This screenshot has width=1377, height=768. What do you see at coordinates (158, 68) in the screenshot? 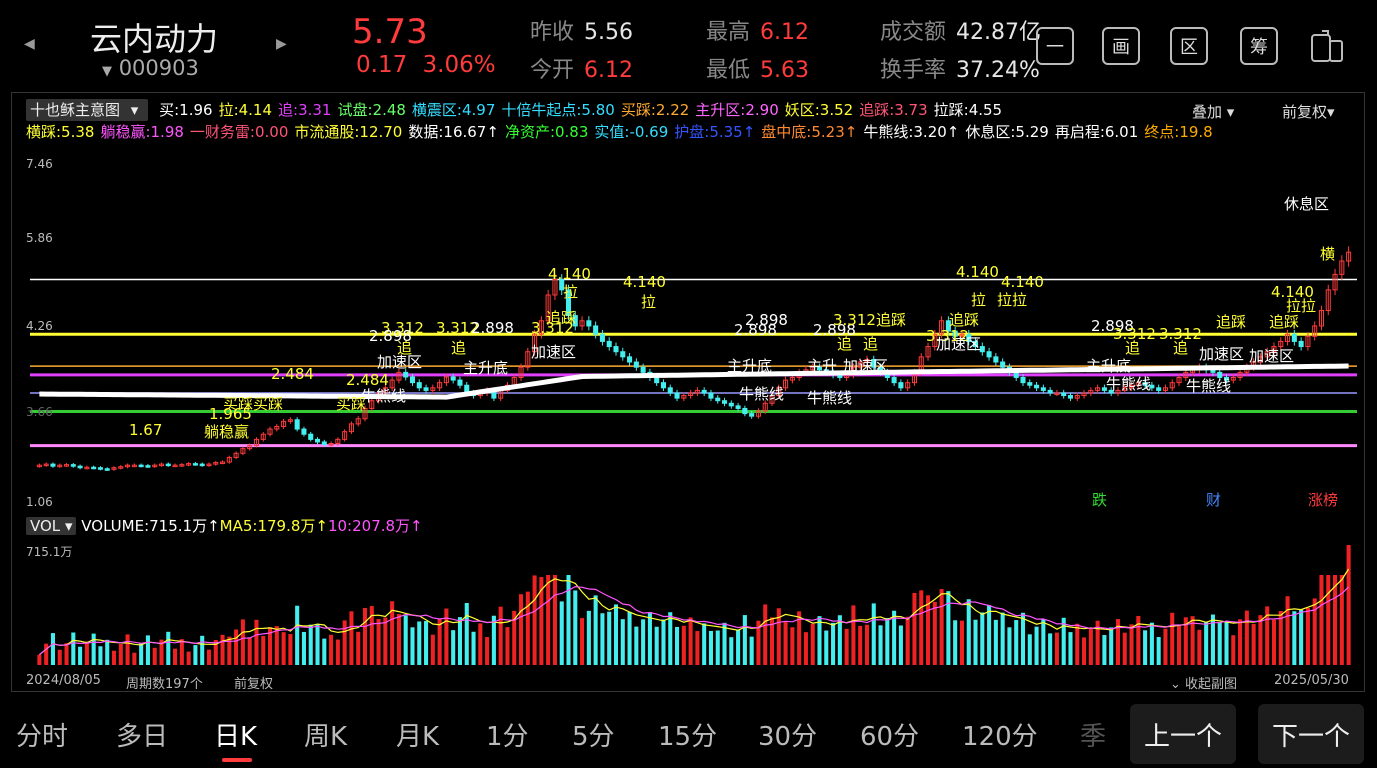
I see `stock-code: 000903` at bounding box center [158, 68].